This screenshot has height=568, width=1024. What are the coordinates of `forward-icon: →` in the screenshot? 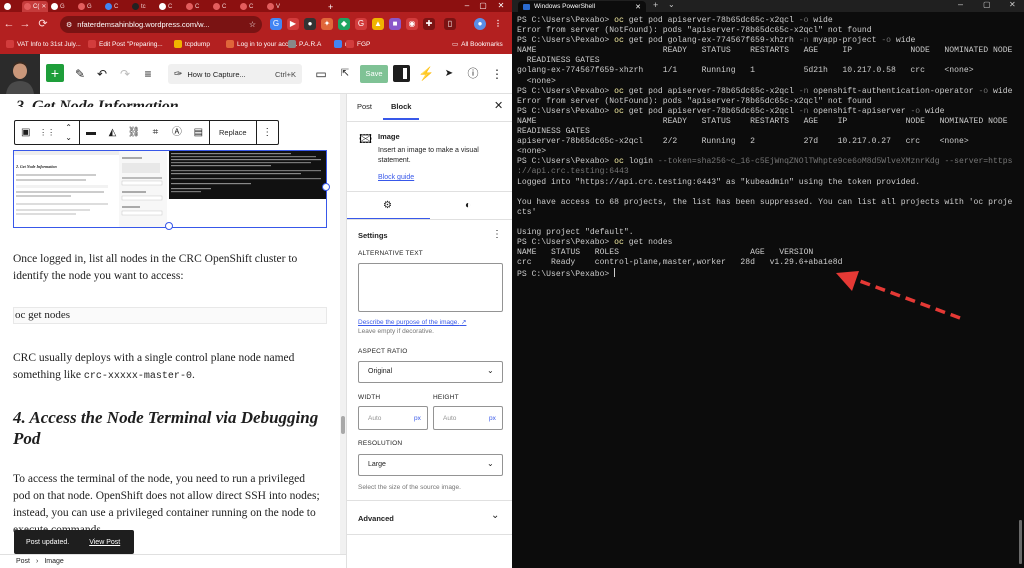 It's located at (25, 24).